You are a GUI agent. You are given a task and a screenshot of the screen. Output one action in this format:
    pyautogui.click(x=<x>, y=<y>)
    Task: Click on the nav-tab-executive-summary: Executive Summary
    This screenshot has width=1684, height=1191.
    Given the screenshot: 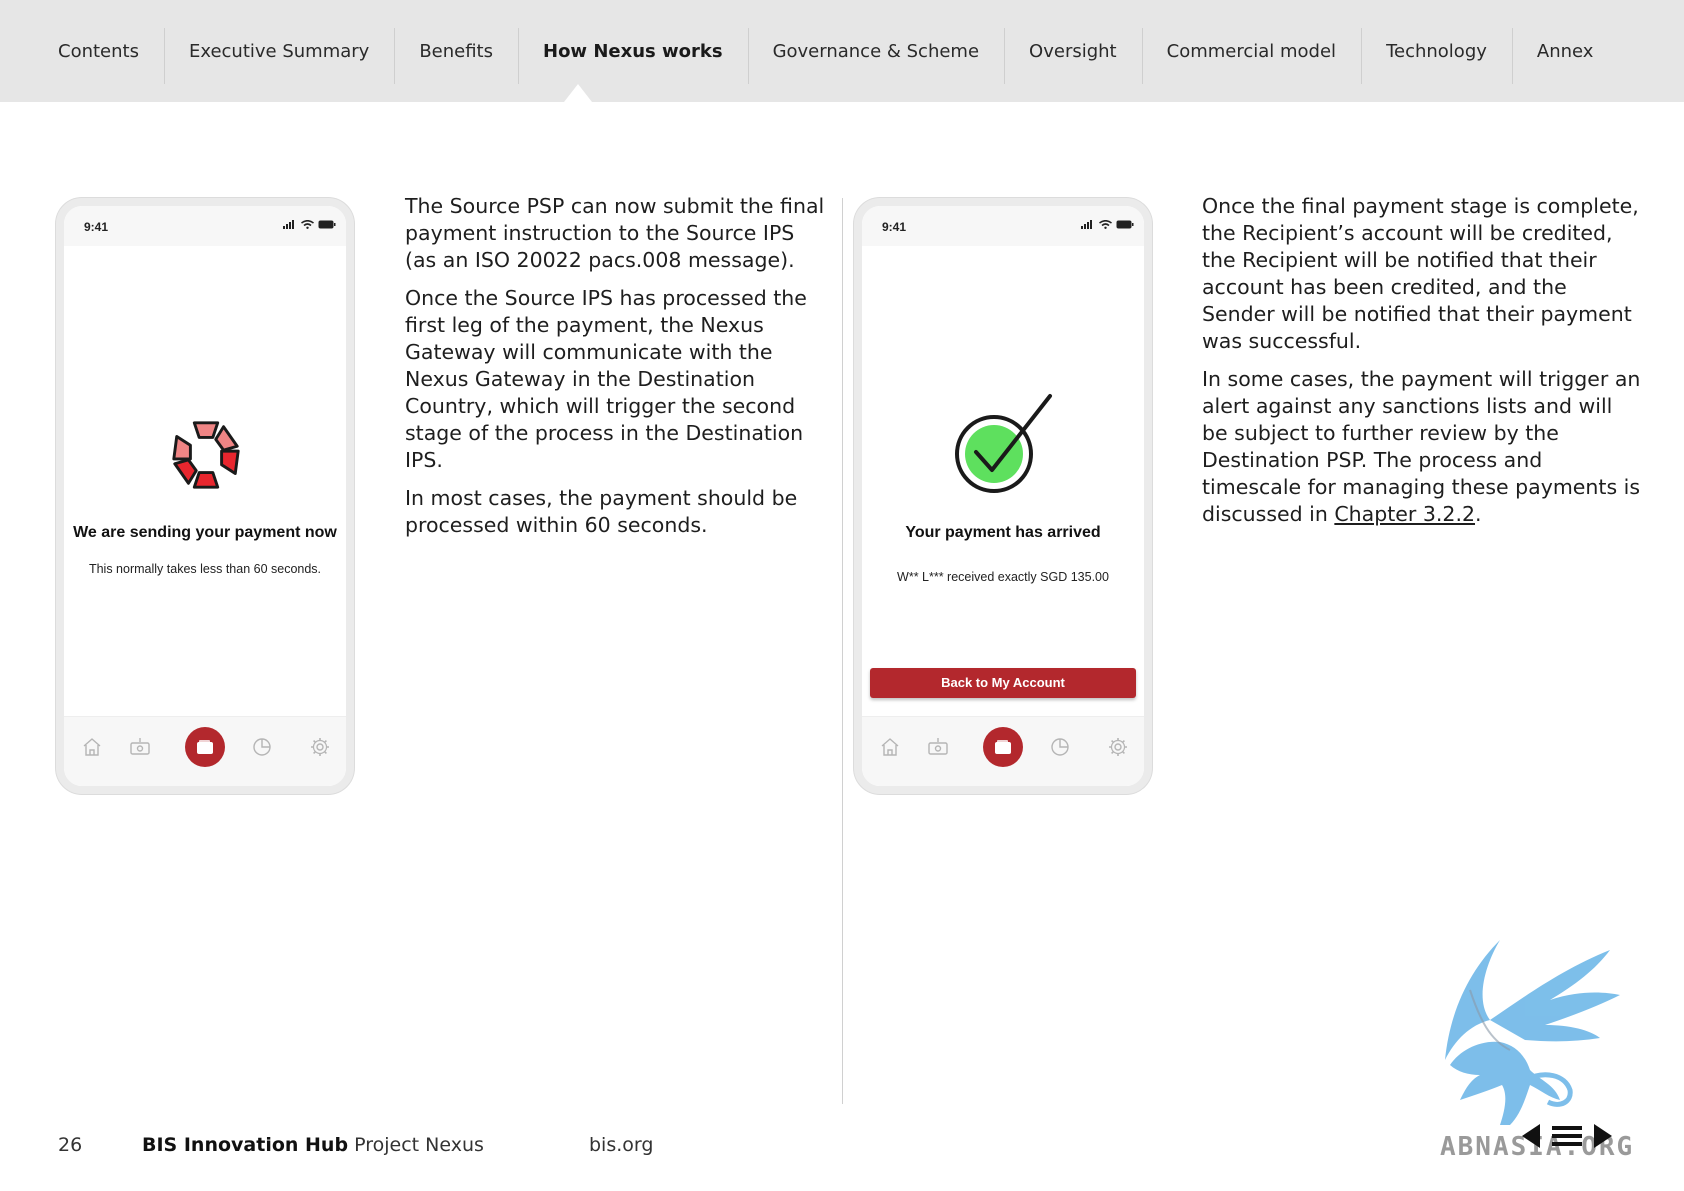 What is the action you would take?
    pyautogui.click(x=278, y=51)
    